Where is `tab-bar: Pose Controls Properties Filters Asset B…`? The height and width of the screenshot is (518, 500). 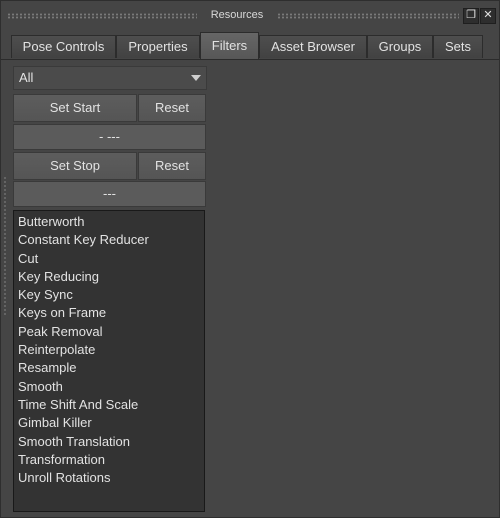
tab-bar: Pose Controls Properties Filters Asset B… is located at coordinates (250, 45).